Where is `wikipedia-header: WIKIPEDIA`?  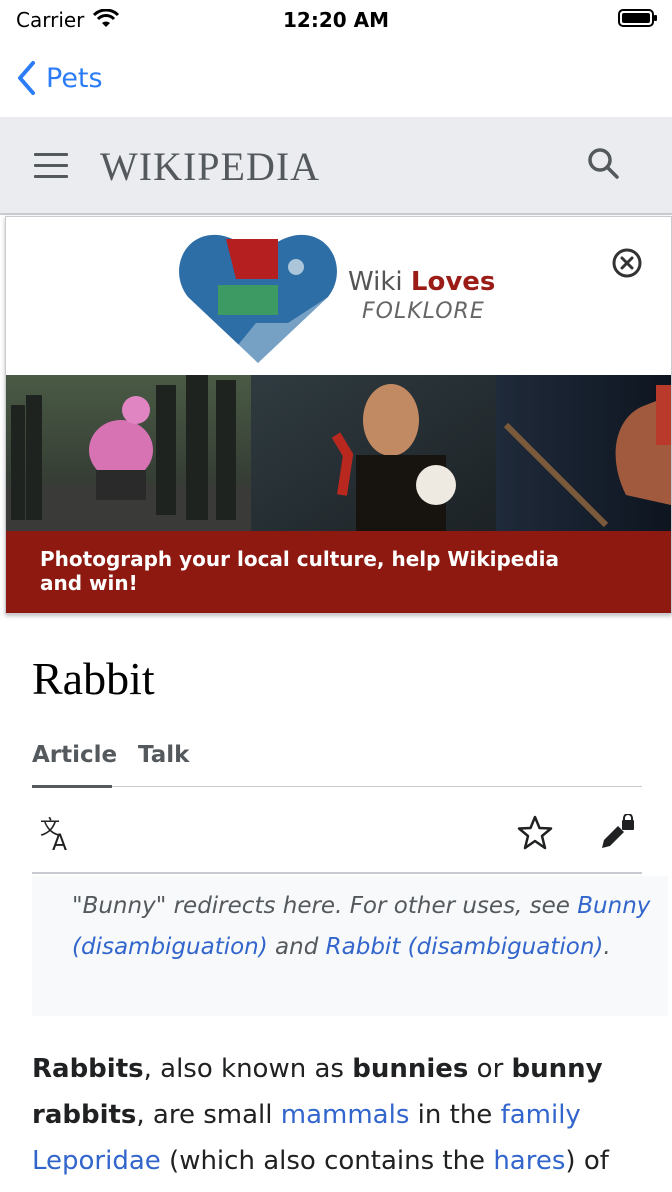
wikipedia-header: WIKIPEDIA is located at coordinates (336, 166).